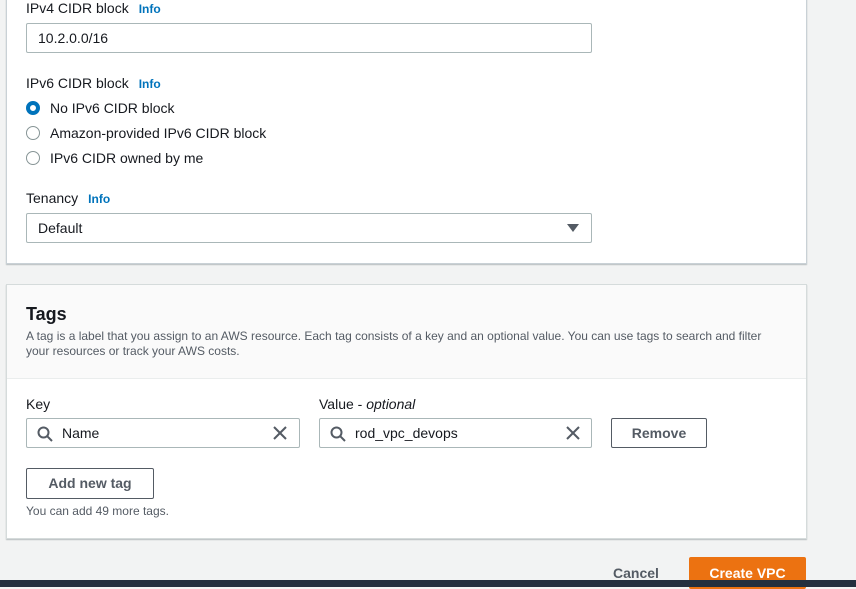 The image size is (856, 589). What do you see at coordinates (150, 9) in the screenshot?
I see `ipv4-info-link: Info` at bounding box center [150, 9].